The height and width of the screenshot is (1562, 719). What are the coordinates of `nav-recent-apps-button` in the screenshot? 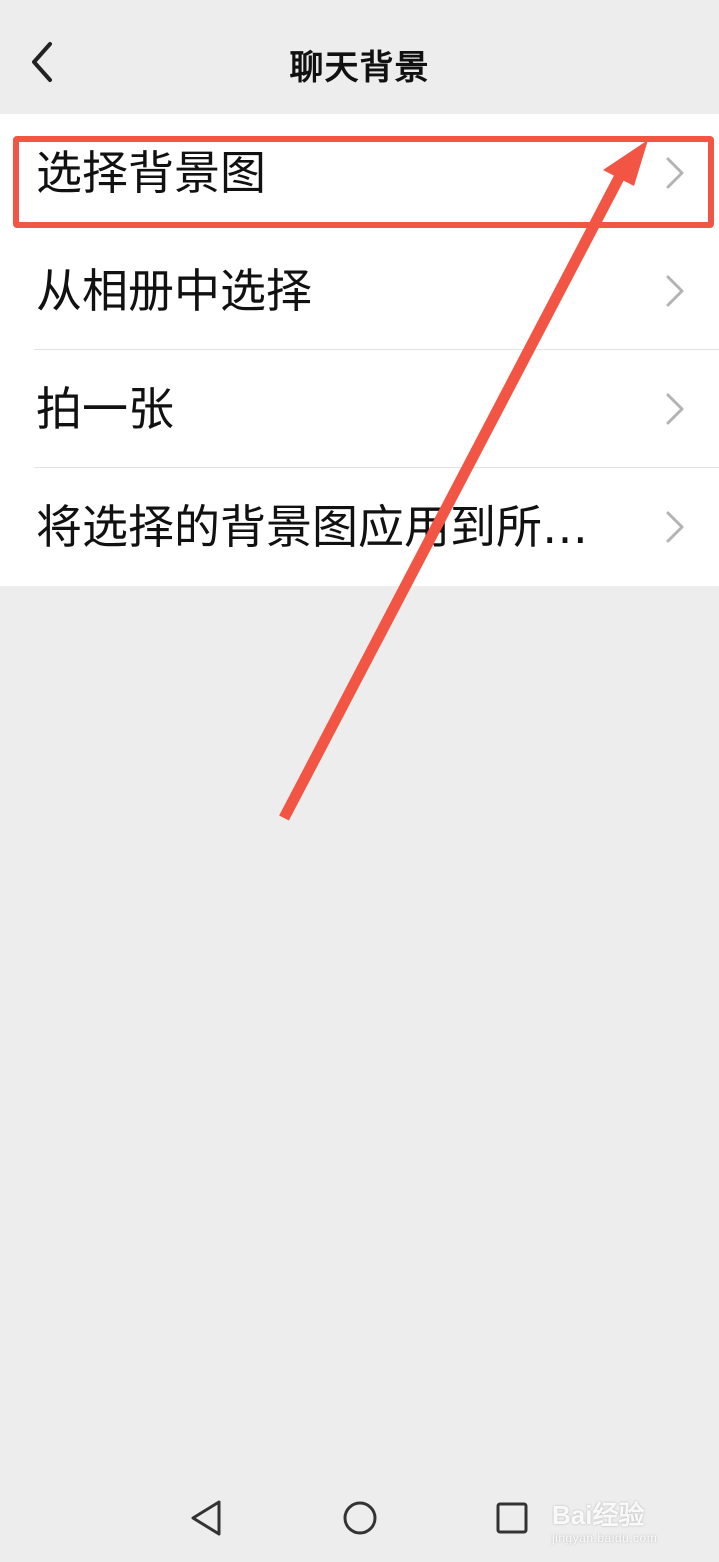 It's located at (512, 1518).